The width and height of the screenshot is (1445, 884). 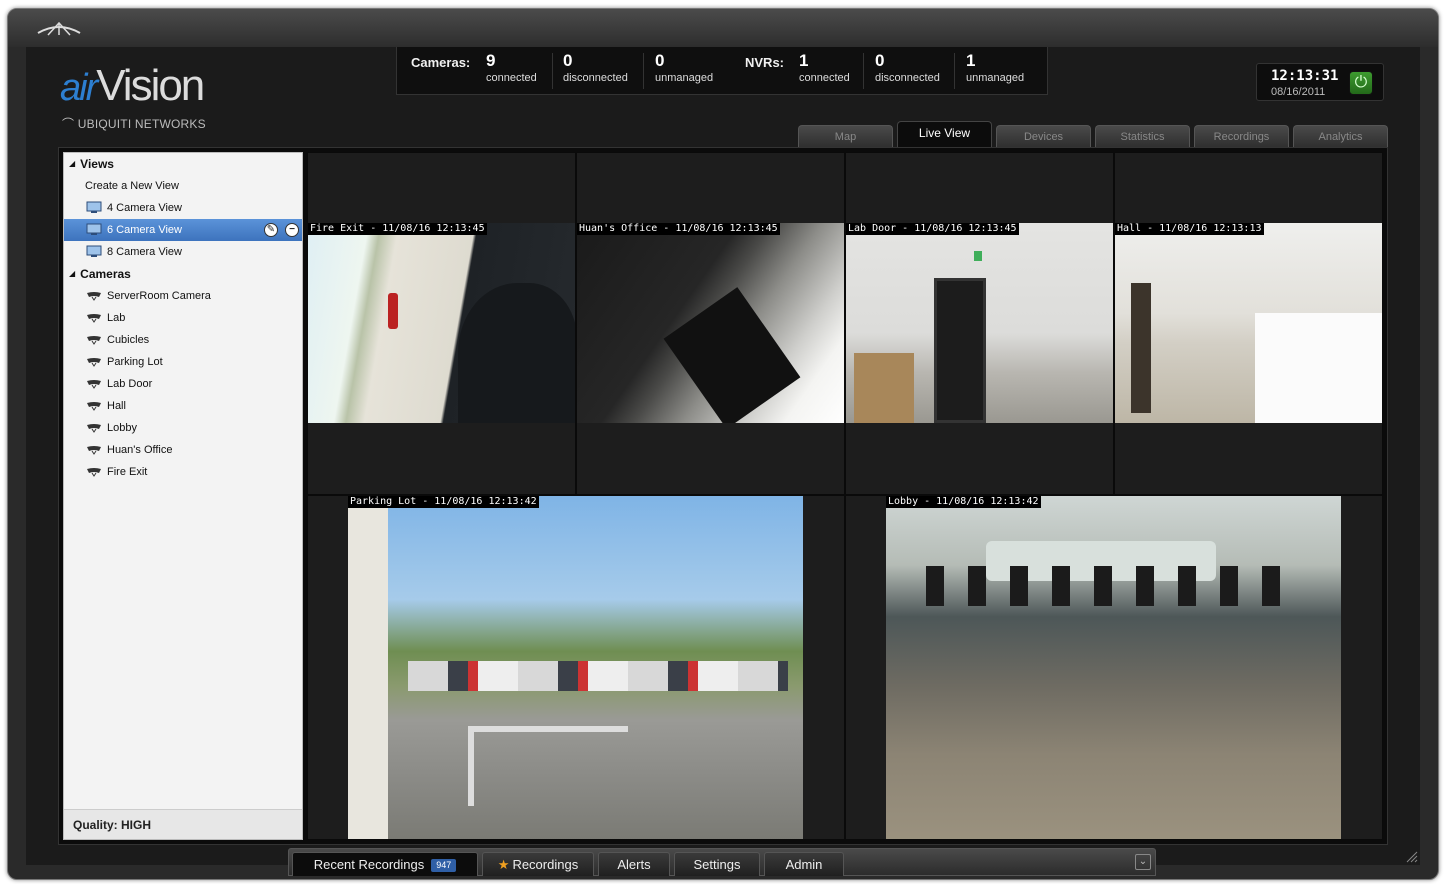 I want to click on camera-item: Lab, so click(x=183, y=318).